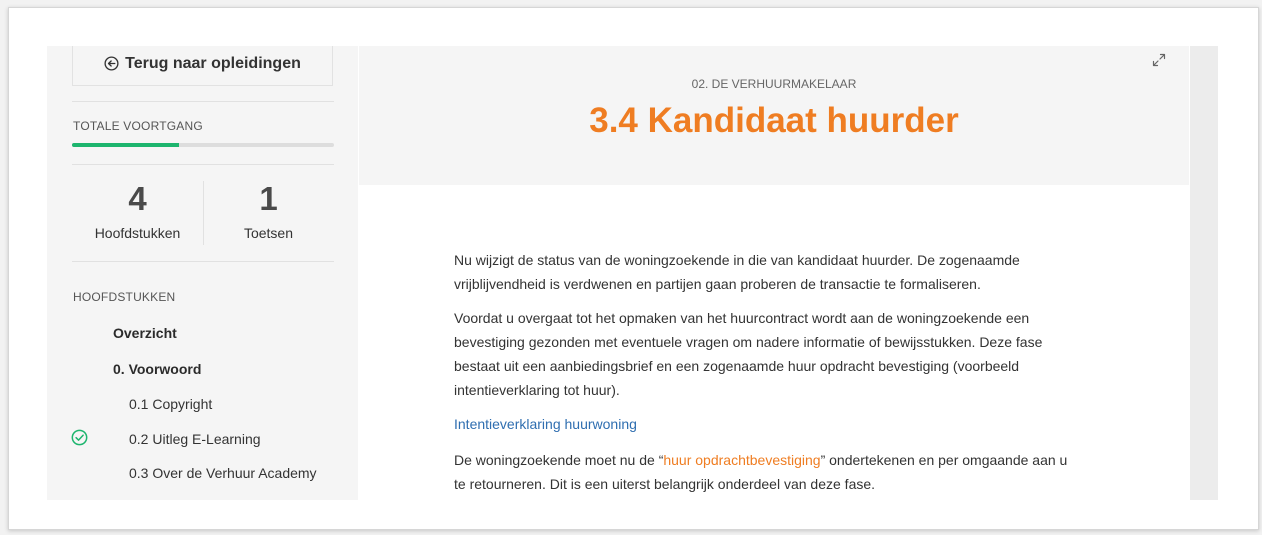 This screenshot has height=535, width=1262. I want to click on sidebar-item-voorwoord: 0. Voorwoord, so click(157, 369).